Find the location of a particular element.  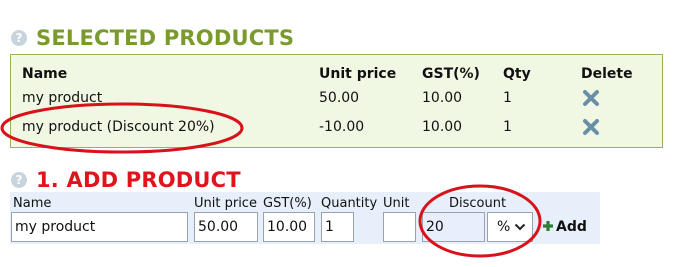

quantity-label: Quantity is located at coordinates (349, 203).